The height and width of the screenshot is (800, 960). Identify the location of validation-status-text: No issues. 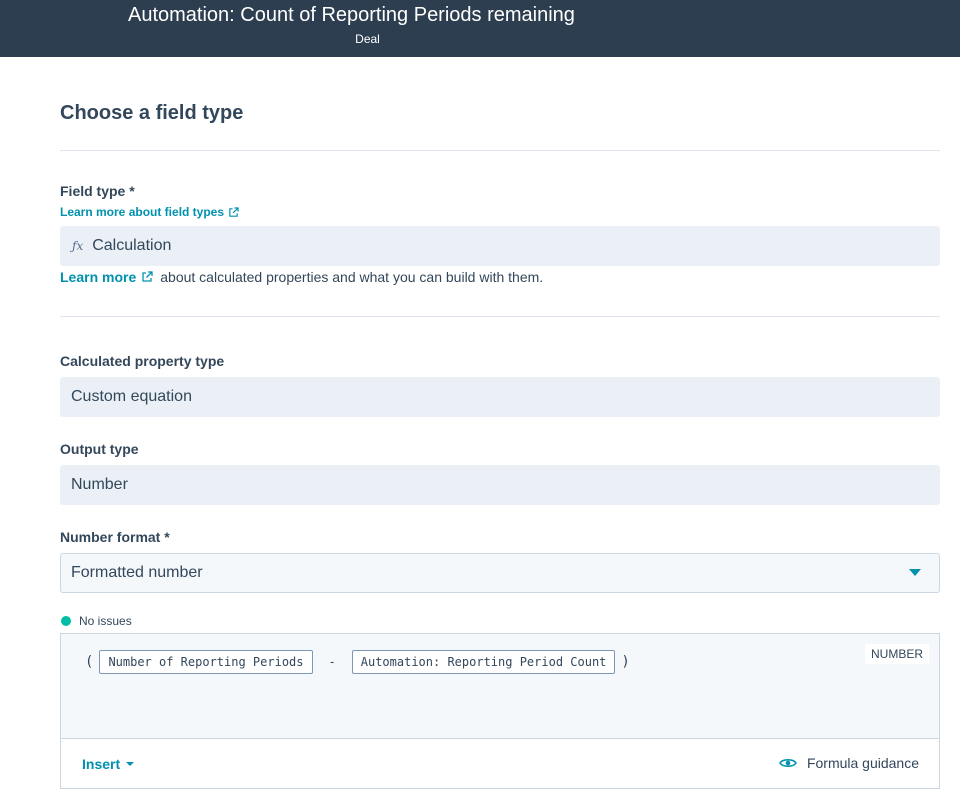
(105, 621).